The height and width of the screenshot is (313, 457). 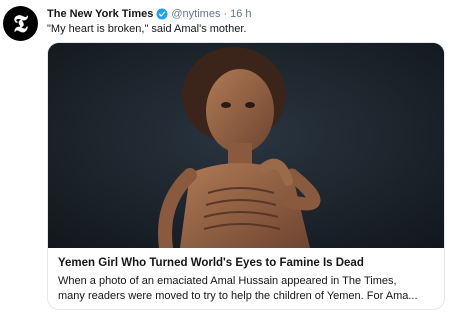 I want to click on tweet-header: The New York Times @nytimes · 16 h, so click(x=149, y=14).